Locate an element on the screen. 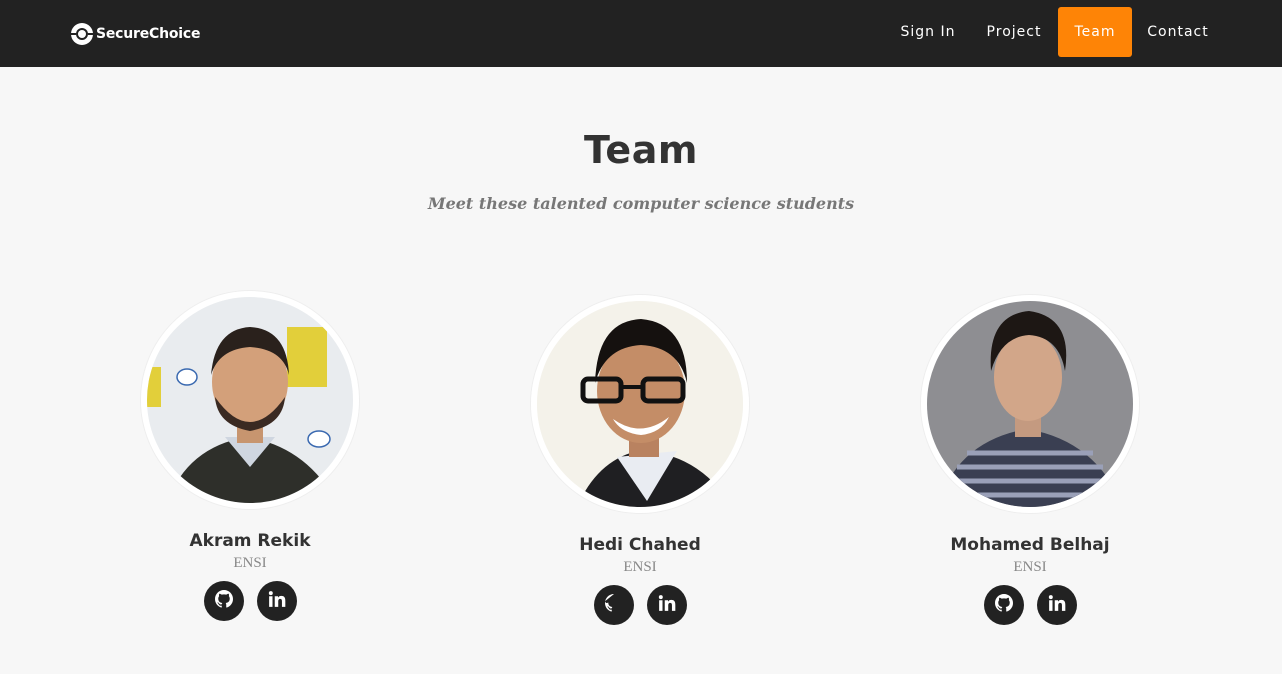 The image size is (1282, 674). team-member-card: Hedi Chahed ENSI is located at coordinates (640, 458).